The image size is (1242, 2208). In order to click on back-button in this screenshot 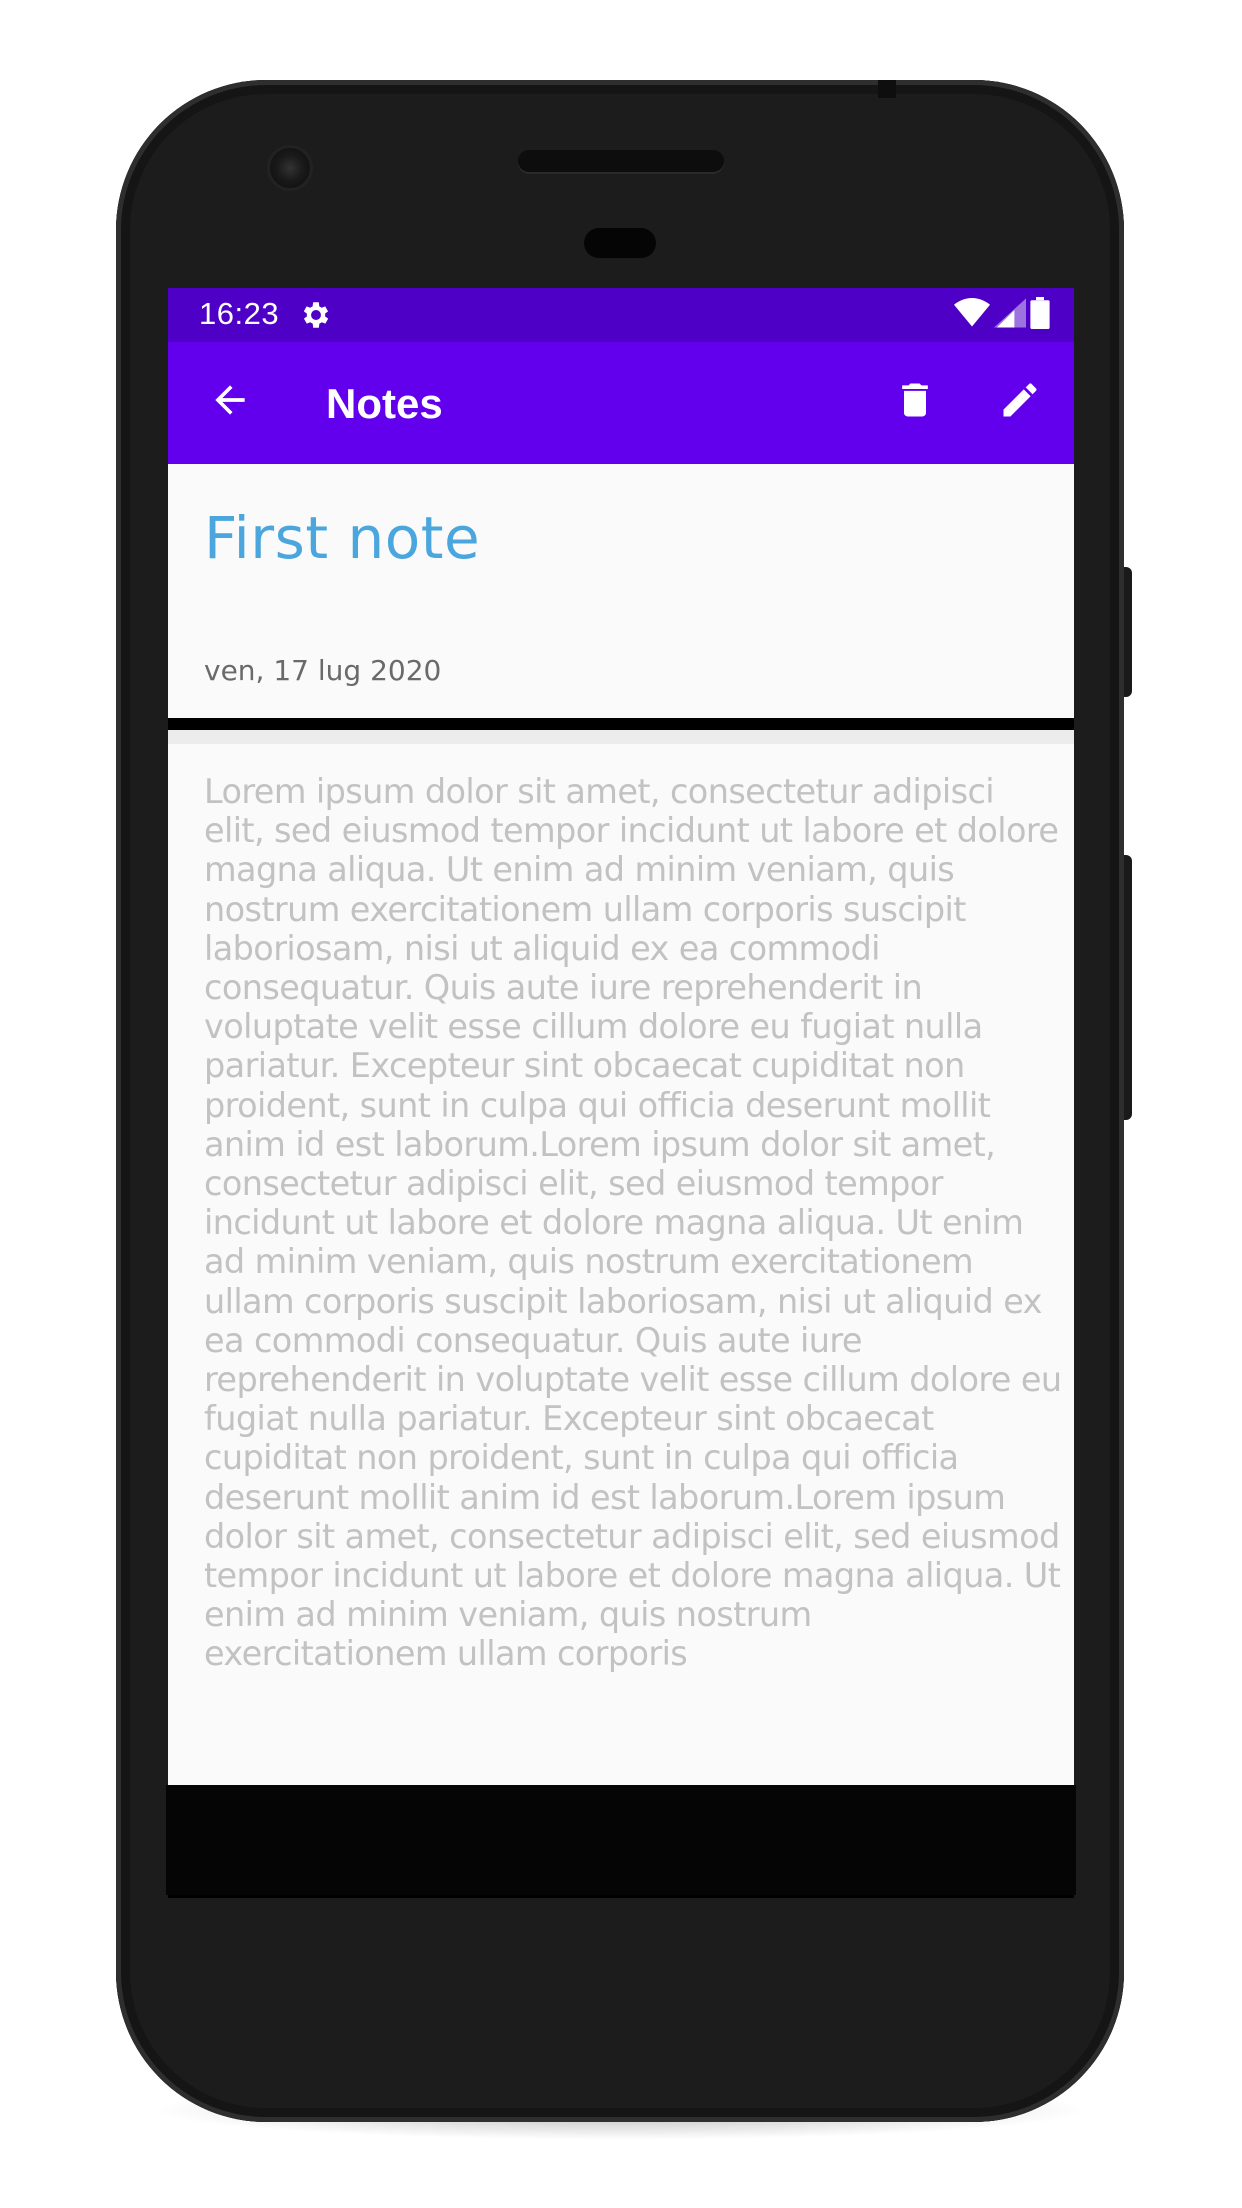, I will do `click(230, 402)`.